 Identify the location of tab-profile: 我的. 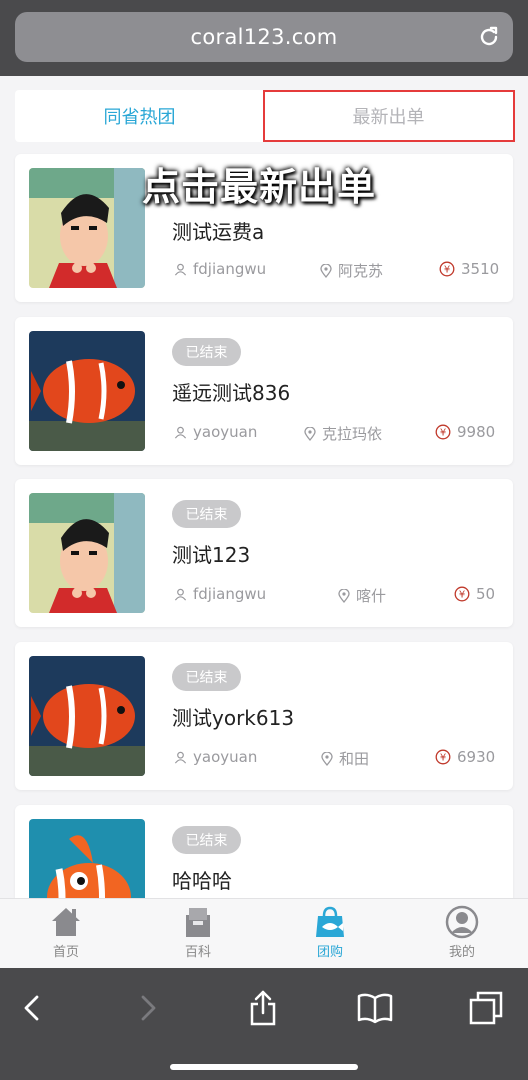
(462, 933).